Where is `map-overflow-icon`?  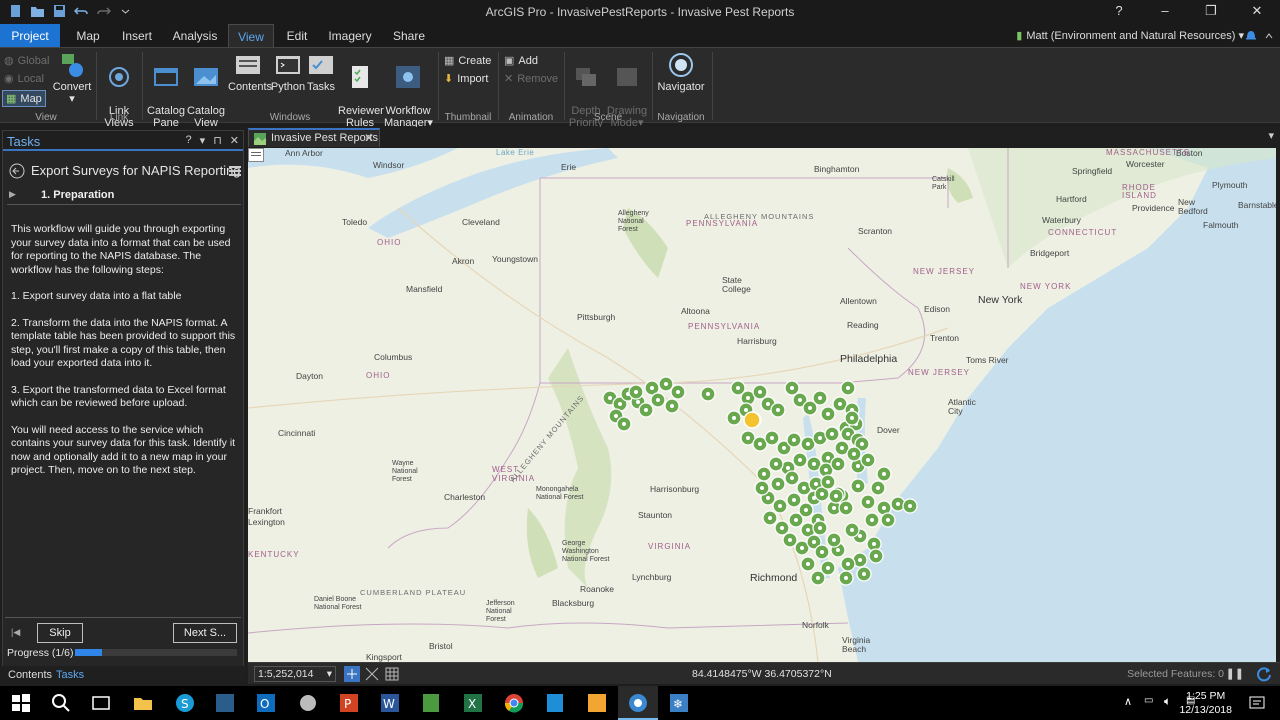 map-overflow-icon is located at coordinates (256, 155).